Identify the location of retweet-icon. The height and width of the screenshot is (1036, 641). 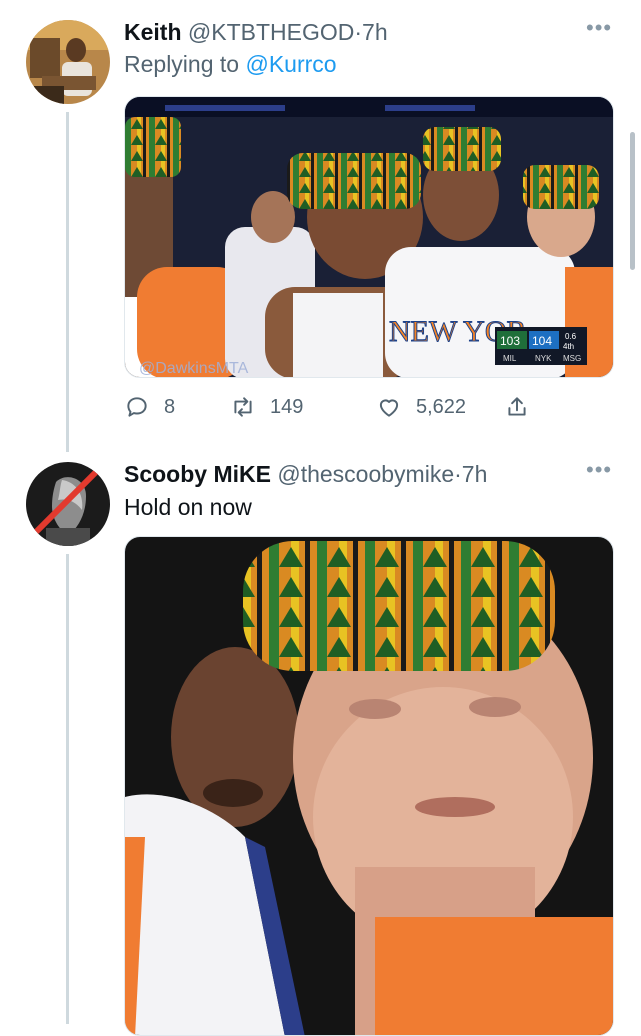
(243, 407).